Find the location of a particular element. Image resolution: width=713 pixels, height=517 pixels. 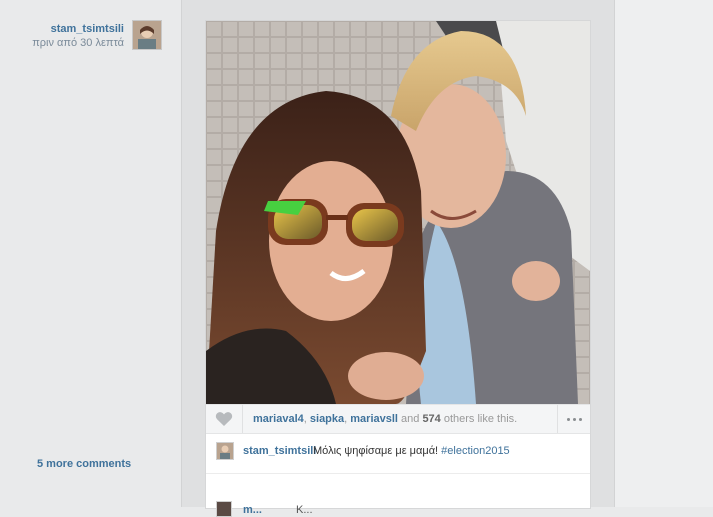

page-background-right is located at coordinates (664, 253).